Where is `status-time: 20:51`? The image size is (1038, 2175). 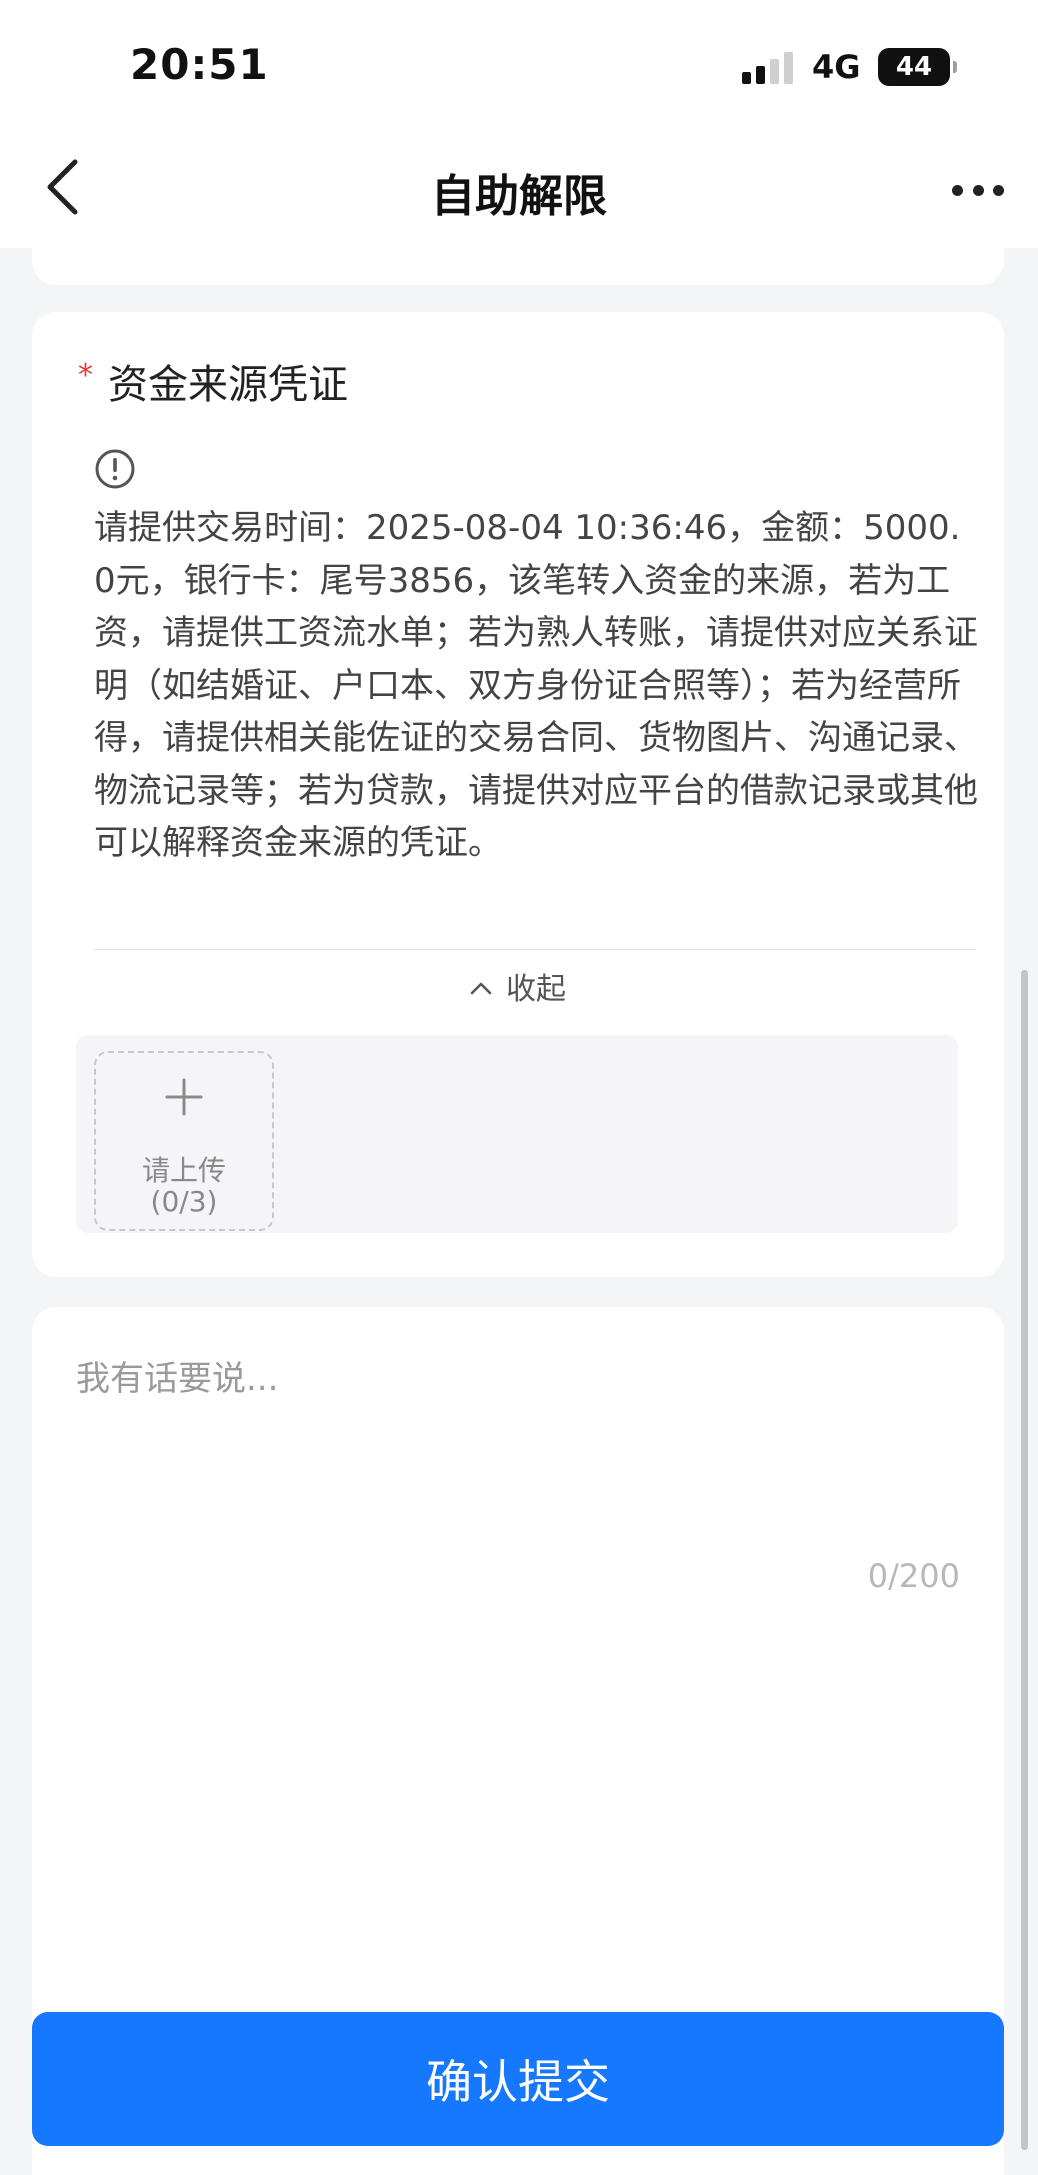
status-time: 20:51 is located at coordinates (199, 64).